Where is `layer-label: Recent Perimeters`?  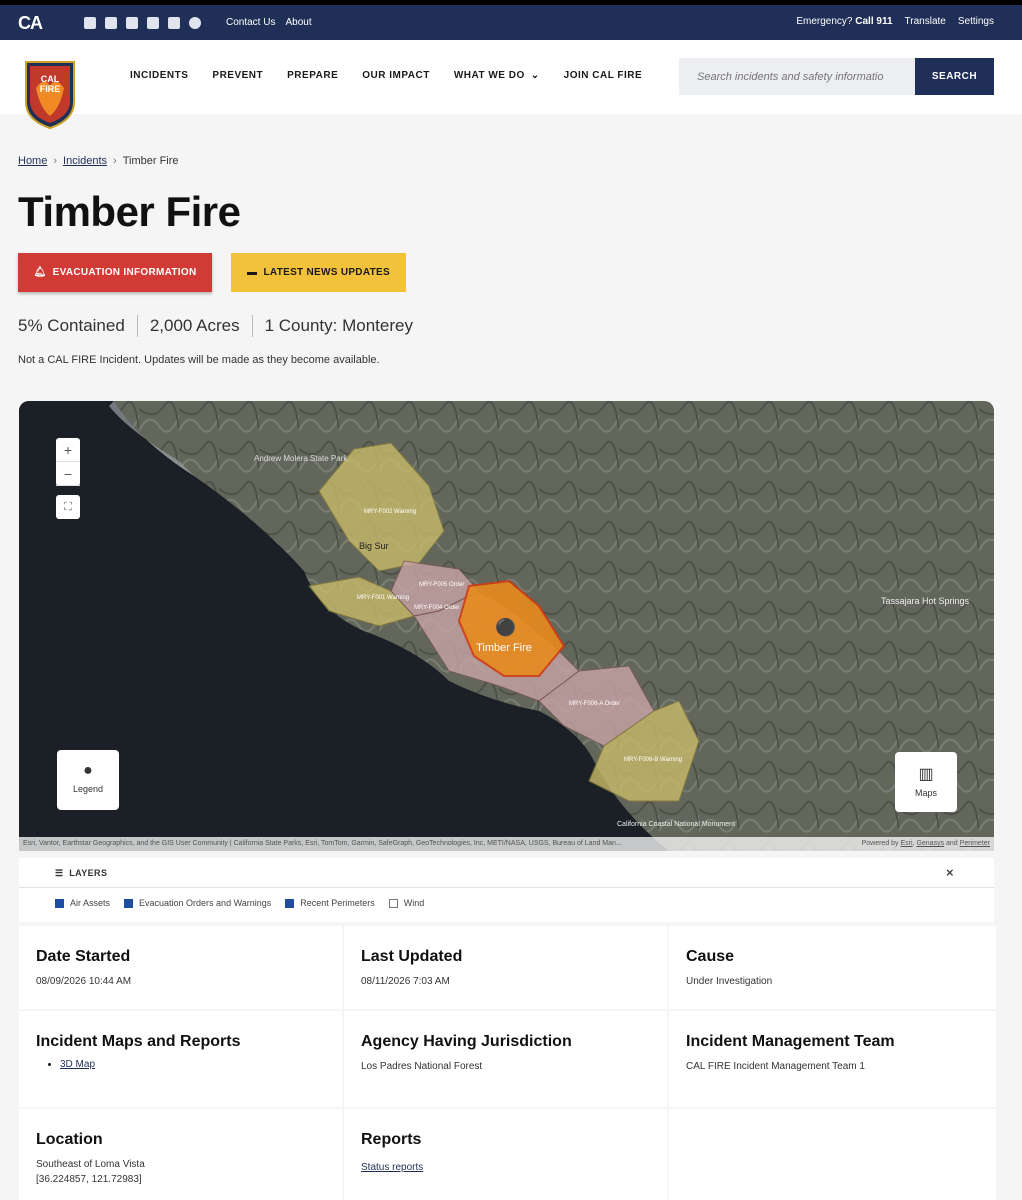
layer-label: Recent Perimeters is located at coordinates (337, 903).